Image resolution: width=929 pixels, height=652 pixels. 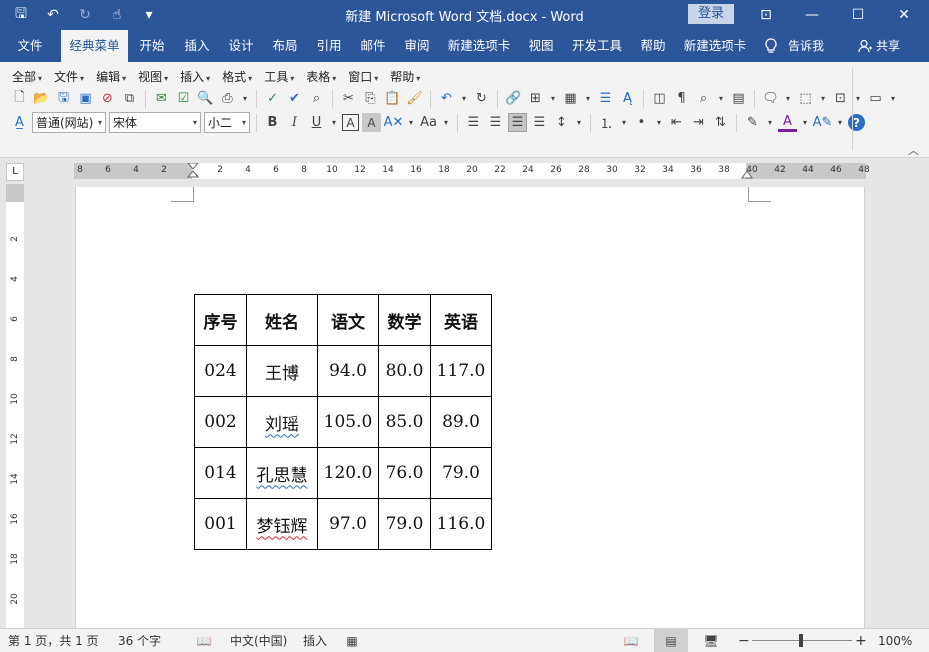 What do you see at coordinates (294, 122) in the screenshot?
I see `italic-icon: I` at bounding box center [294, 122].